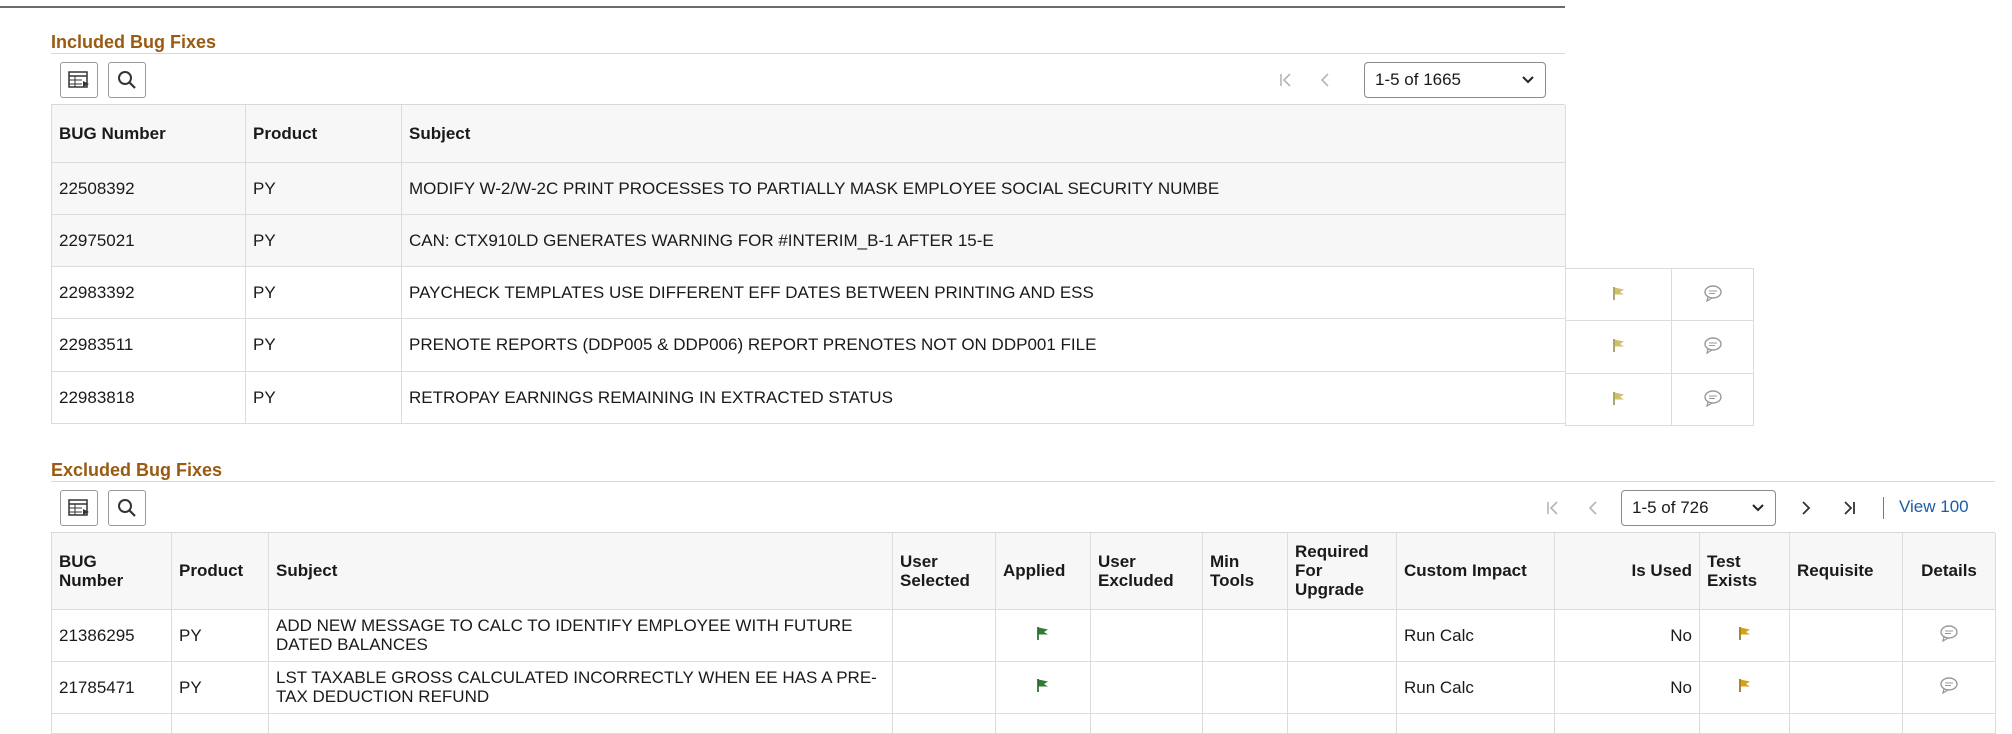  What do you see at coordinates (1627, 571) in the screenshot?
I see `column-header-is-used: Is Used` at bounding box center [1627, 571].